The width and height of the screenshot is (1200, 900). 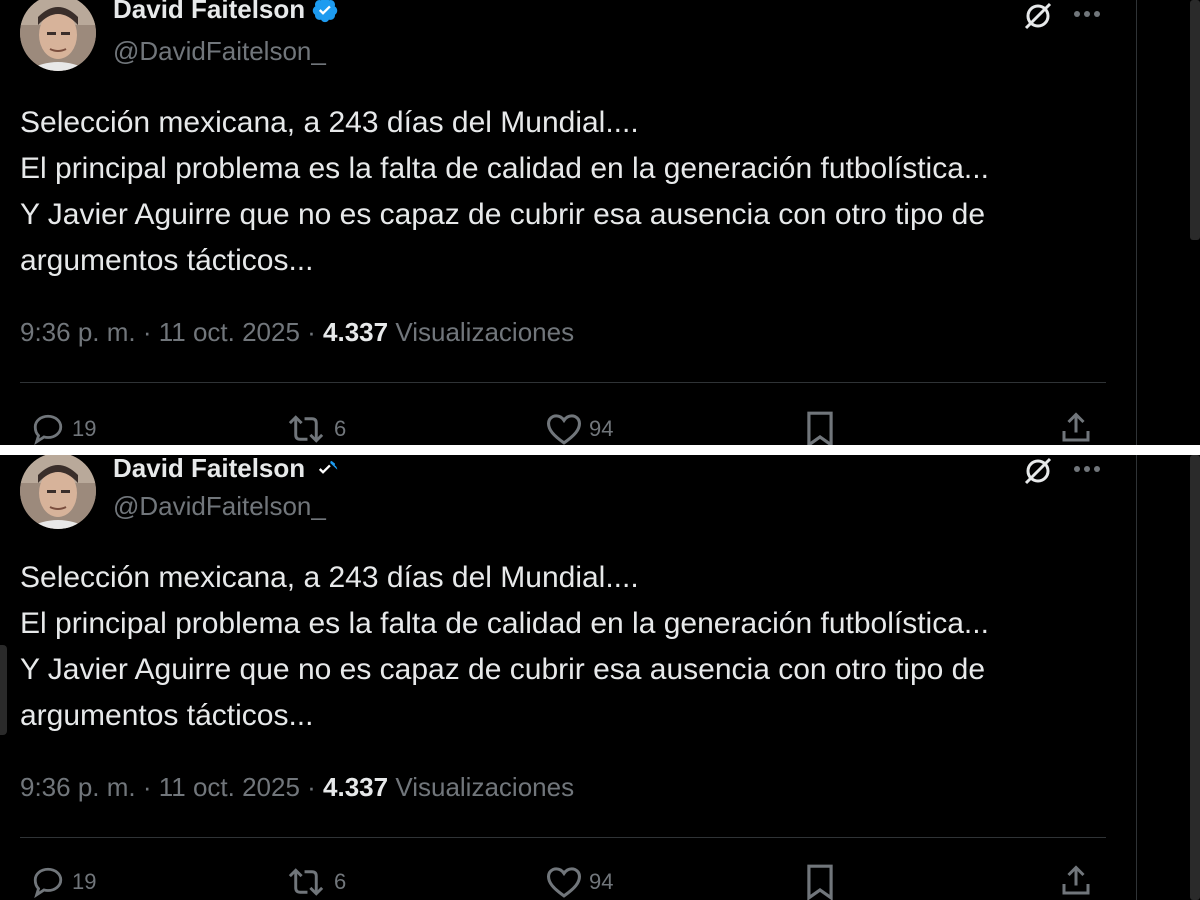 I want to click on side-scroll-handle, so click(x=3, y=690).